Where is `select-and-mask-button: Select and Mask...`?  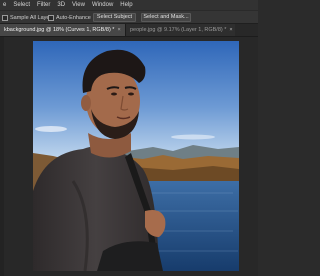
select-and-mask-button: Select and Mask... is located at coordinates (166, 17).